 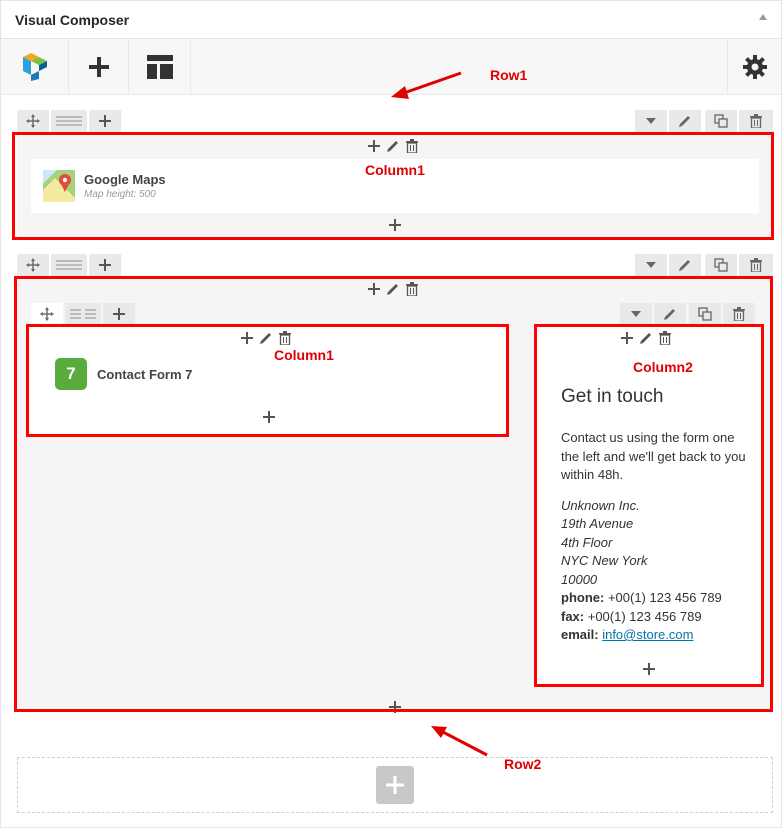 I want to click on add-row-button, so click(x=395, y=785).